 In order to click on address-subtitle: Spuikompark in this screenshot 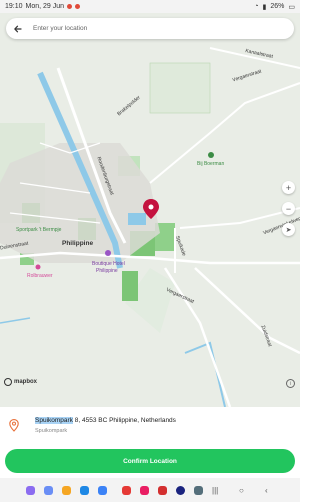, I will do `click(51, 431)`.